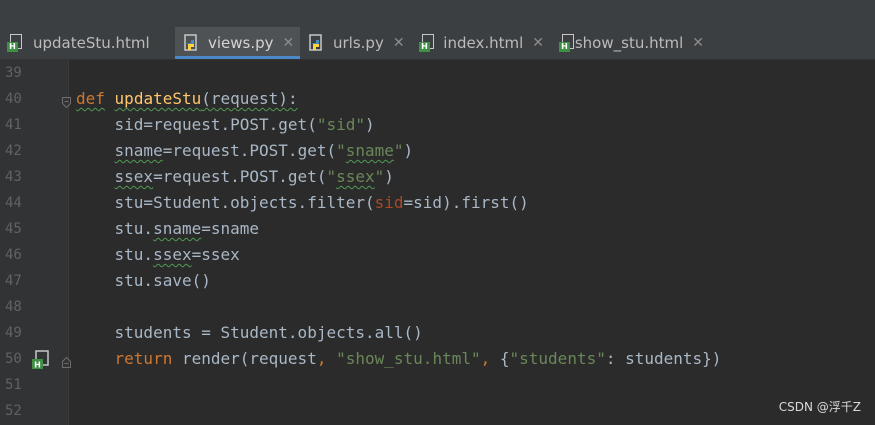 This screenshot has height=425, width=875. I want to click on tab-index-html: H index.html ✕, so click(482, 43).